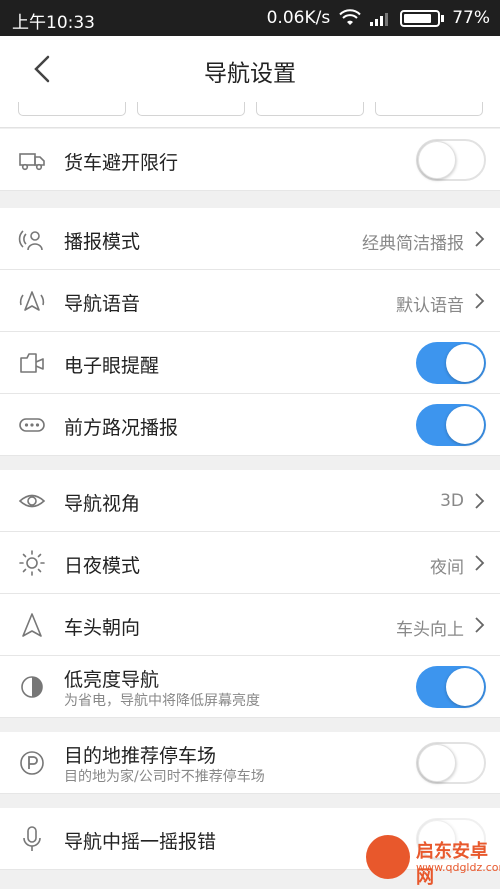  What do you see at coordinates (102, 504) in the screenshot?
I see `row-label: 导航视角` at bounding box center [102, 504].